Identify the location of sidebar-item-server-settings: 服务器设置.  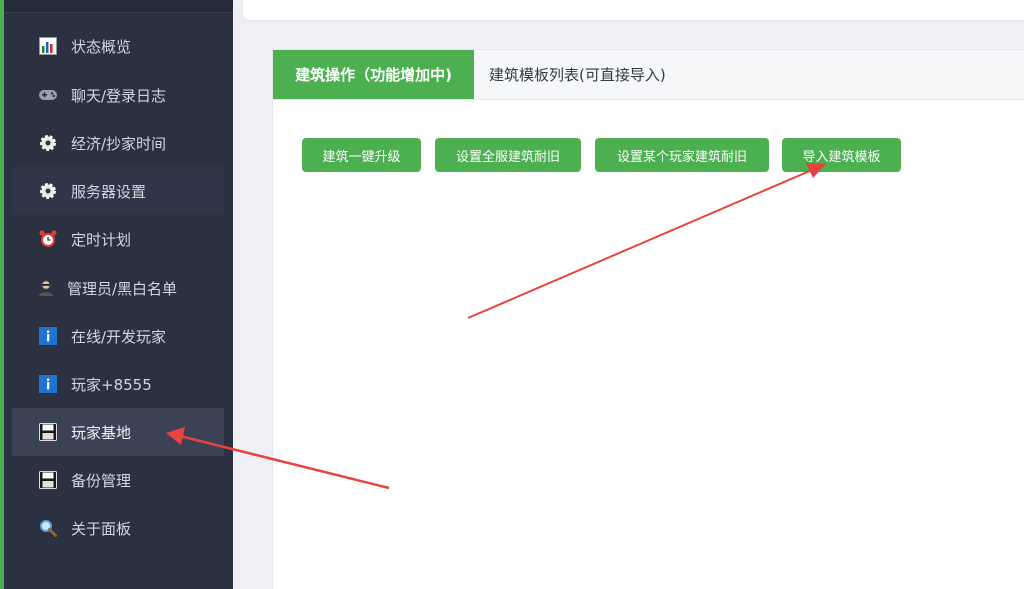
(118, 191).